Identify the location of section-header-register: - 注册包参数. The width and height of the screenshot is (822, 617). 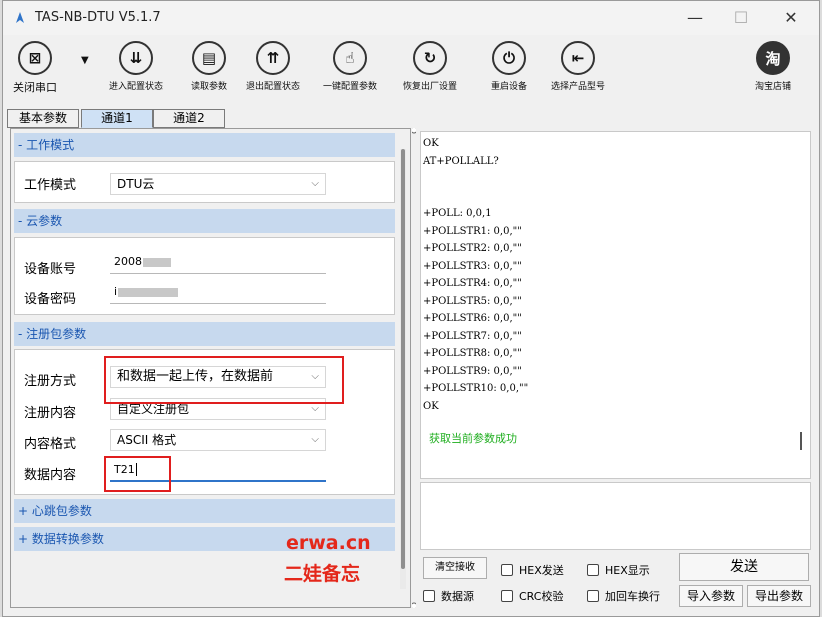
(204, 334).